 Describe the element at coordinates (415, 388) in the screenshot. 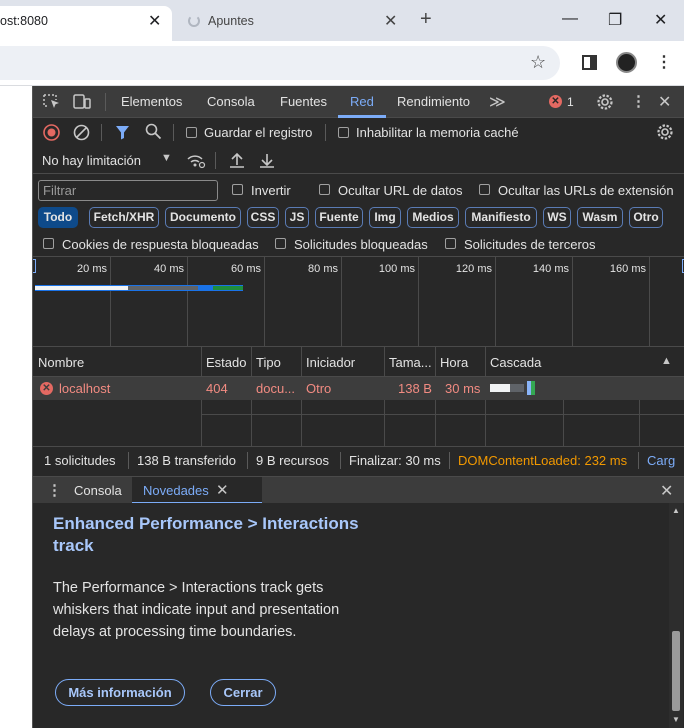

I see `request-size: 138 B` at that location.